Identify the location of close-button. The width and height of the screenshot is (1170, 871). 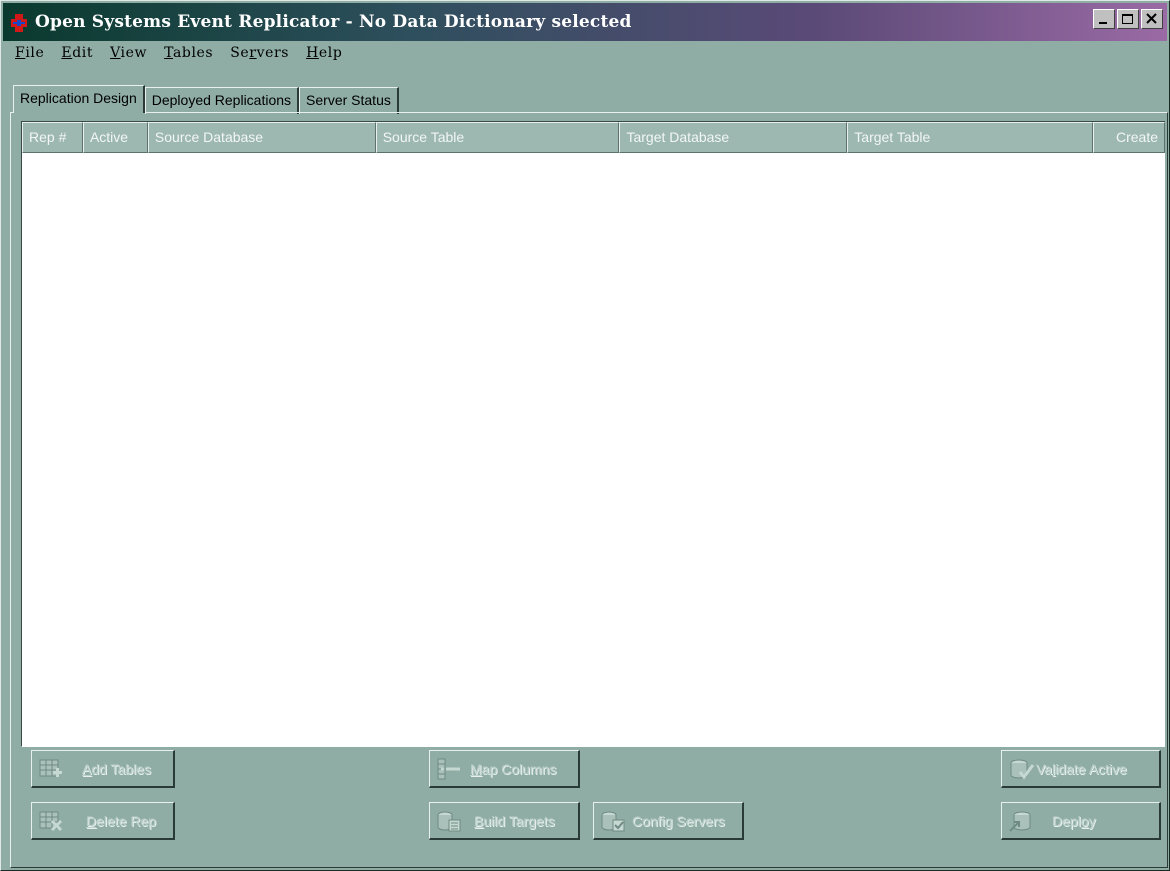
(1152, 19).